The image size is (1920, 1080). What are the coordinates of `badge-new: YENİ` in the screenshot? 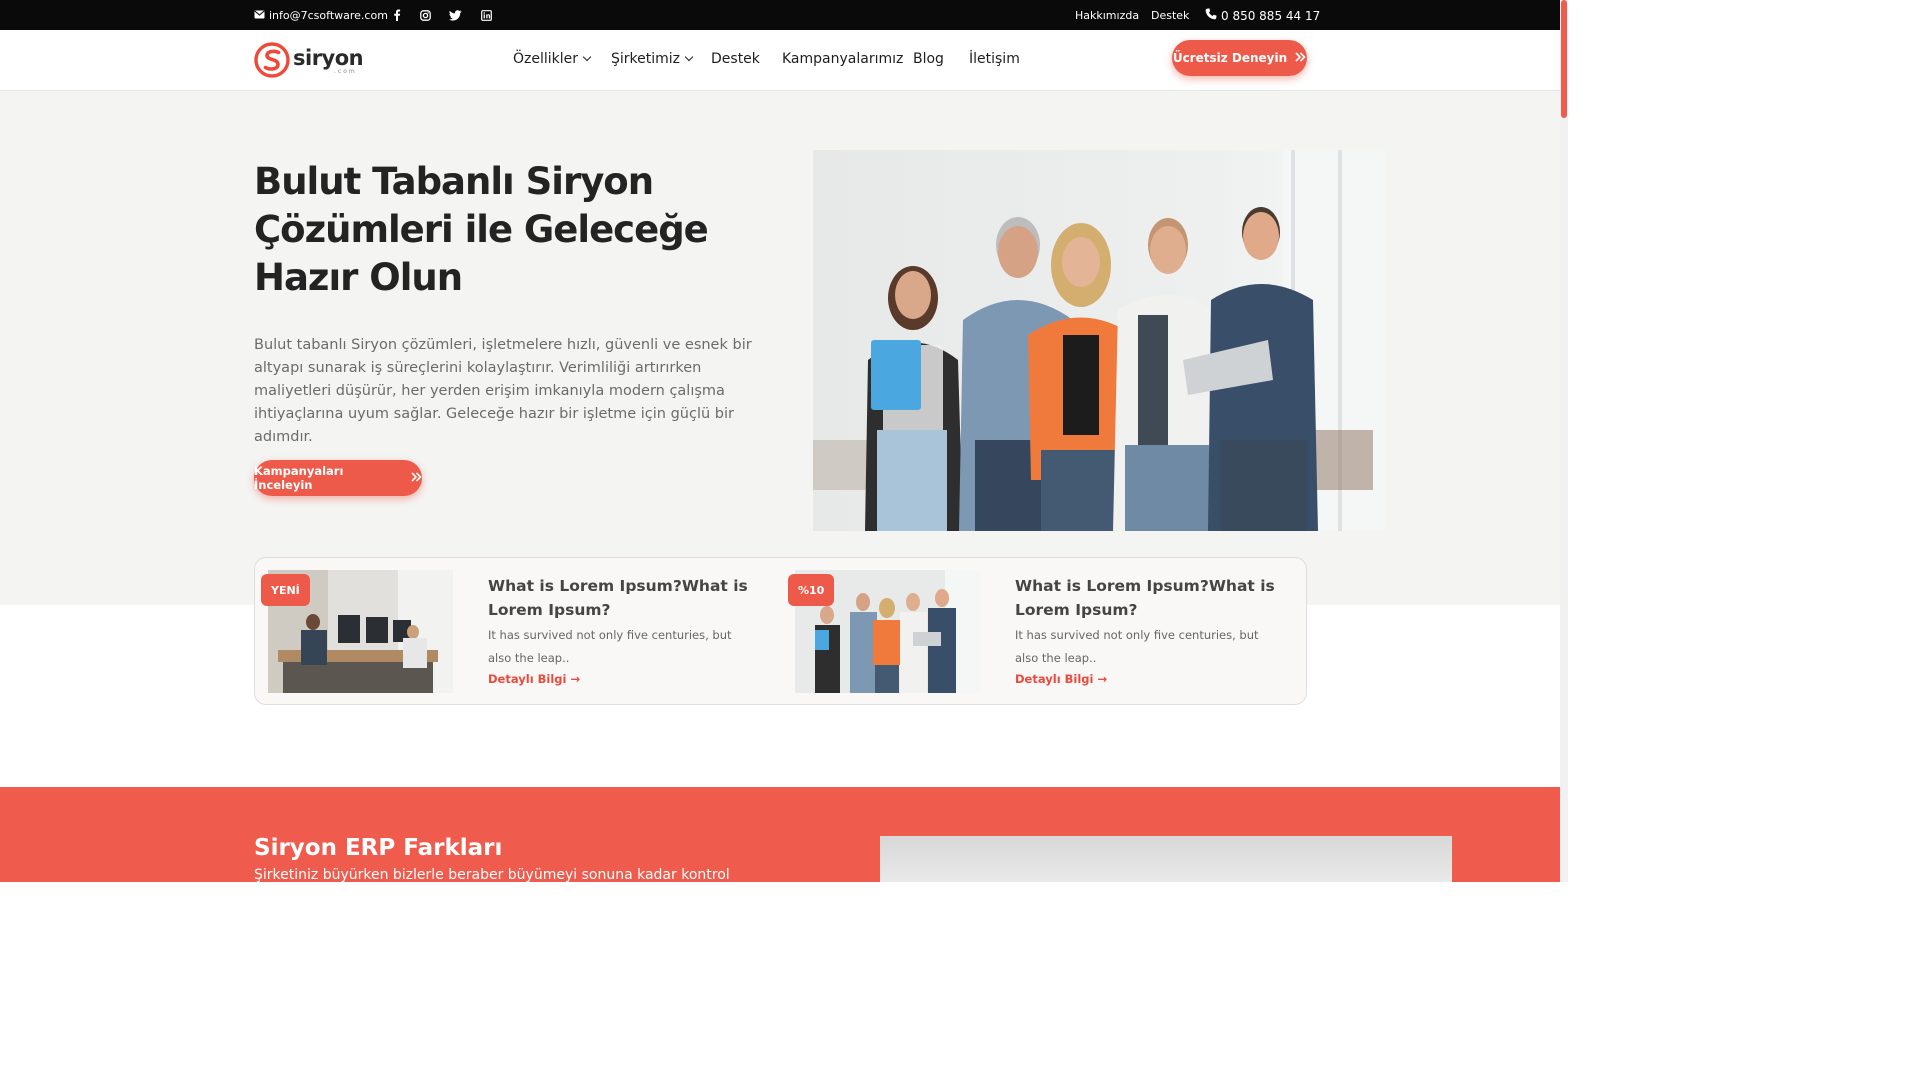 It's located at (285, 590).